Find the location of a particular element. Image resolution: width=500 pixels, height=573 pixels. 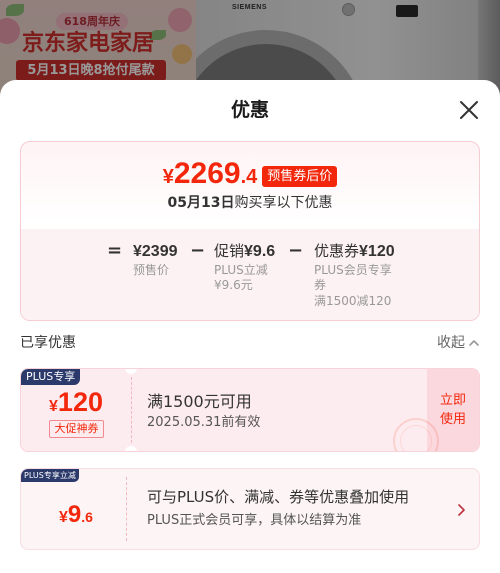

coupon-value: ¥120 is located at coordinates (377, 251).